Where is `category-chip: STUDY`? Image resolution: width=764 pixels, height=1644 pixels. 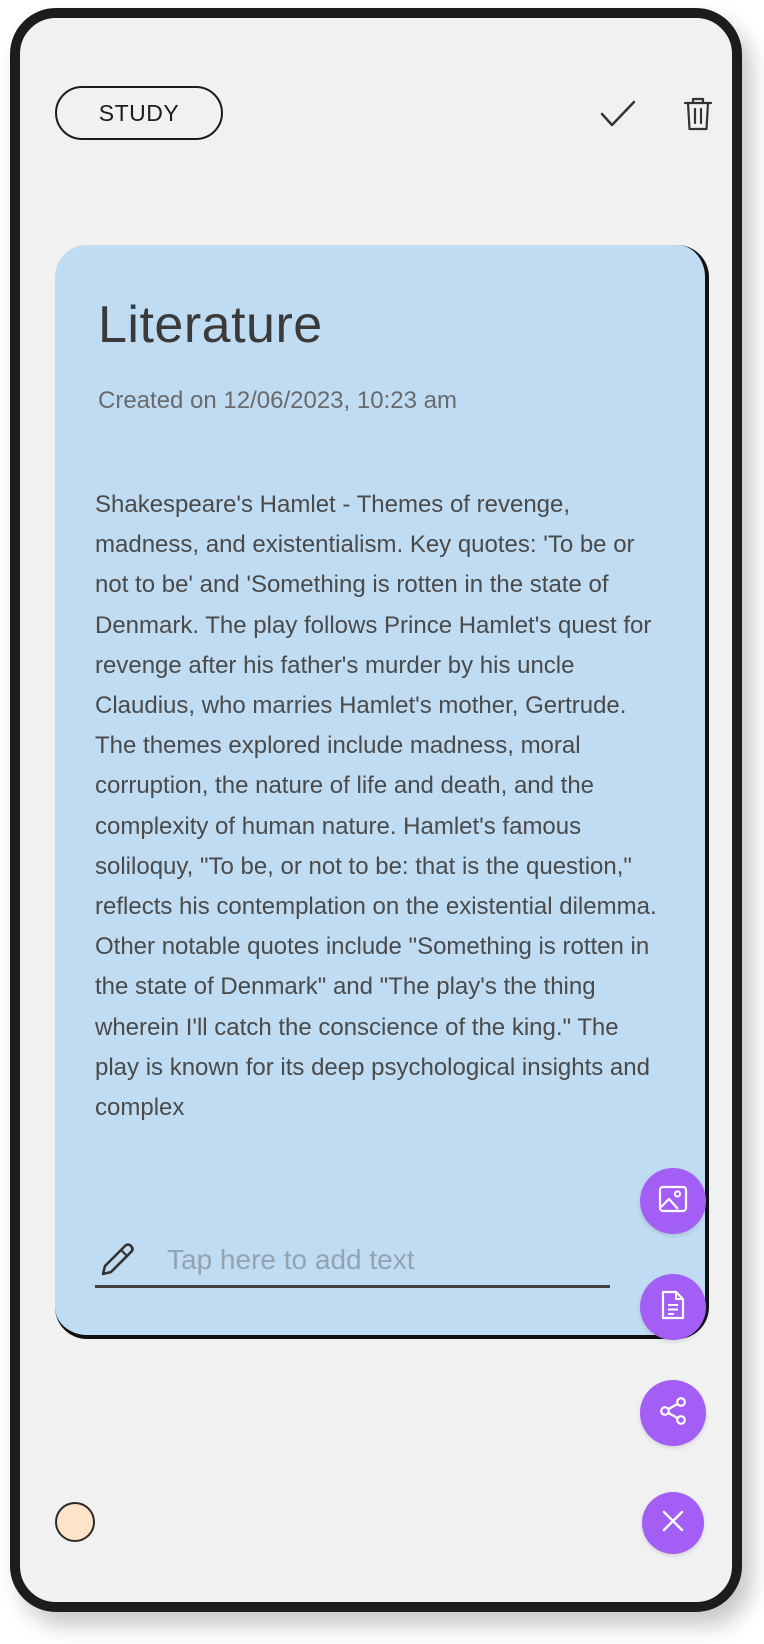 category-chip: STUDY is located at coordinates (139, 113).